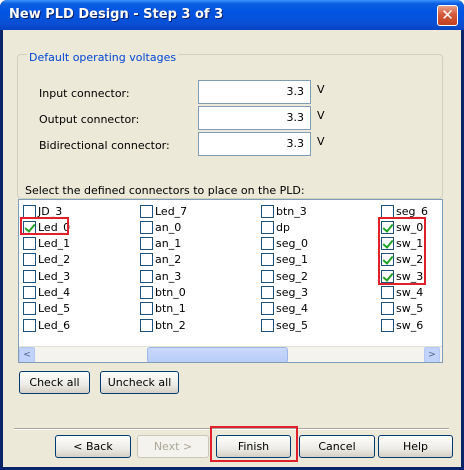 The image size is (464, 470). I want to click on bidirectional-connector-field: 3.3, so click(254, 144).